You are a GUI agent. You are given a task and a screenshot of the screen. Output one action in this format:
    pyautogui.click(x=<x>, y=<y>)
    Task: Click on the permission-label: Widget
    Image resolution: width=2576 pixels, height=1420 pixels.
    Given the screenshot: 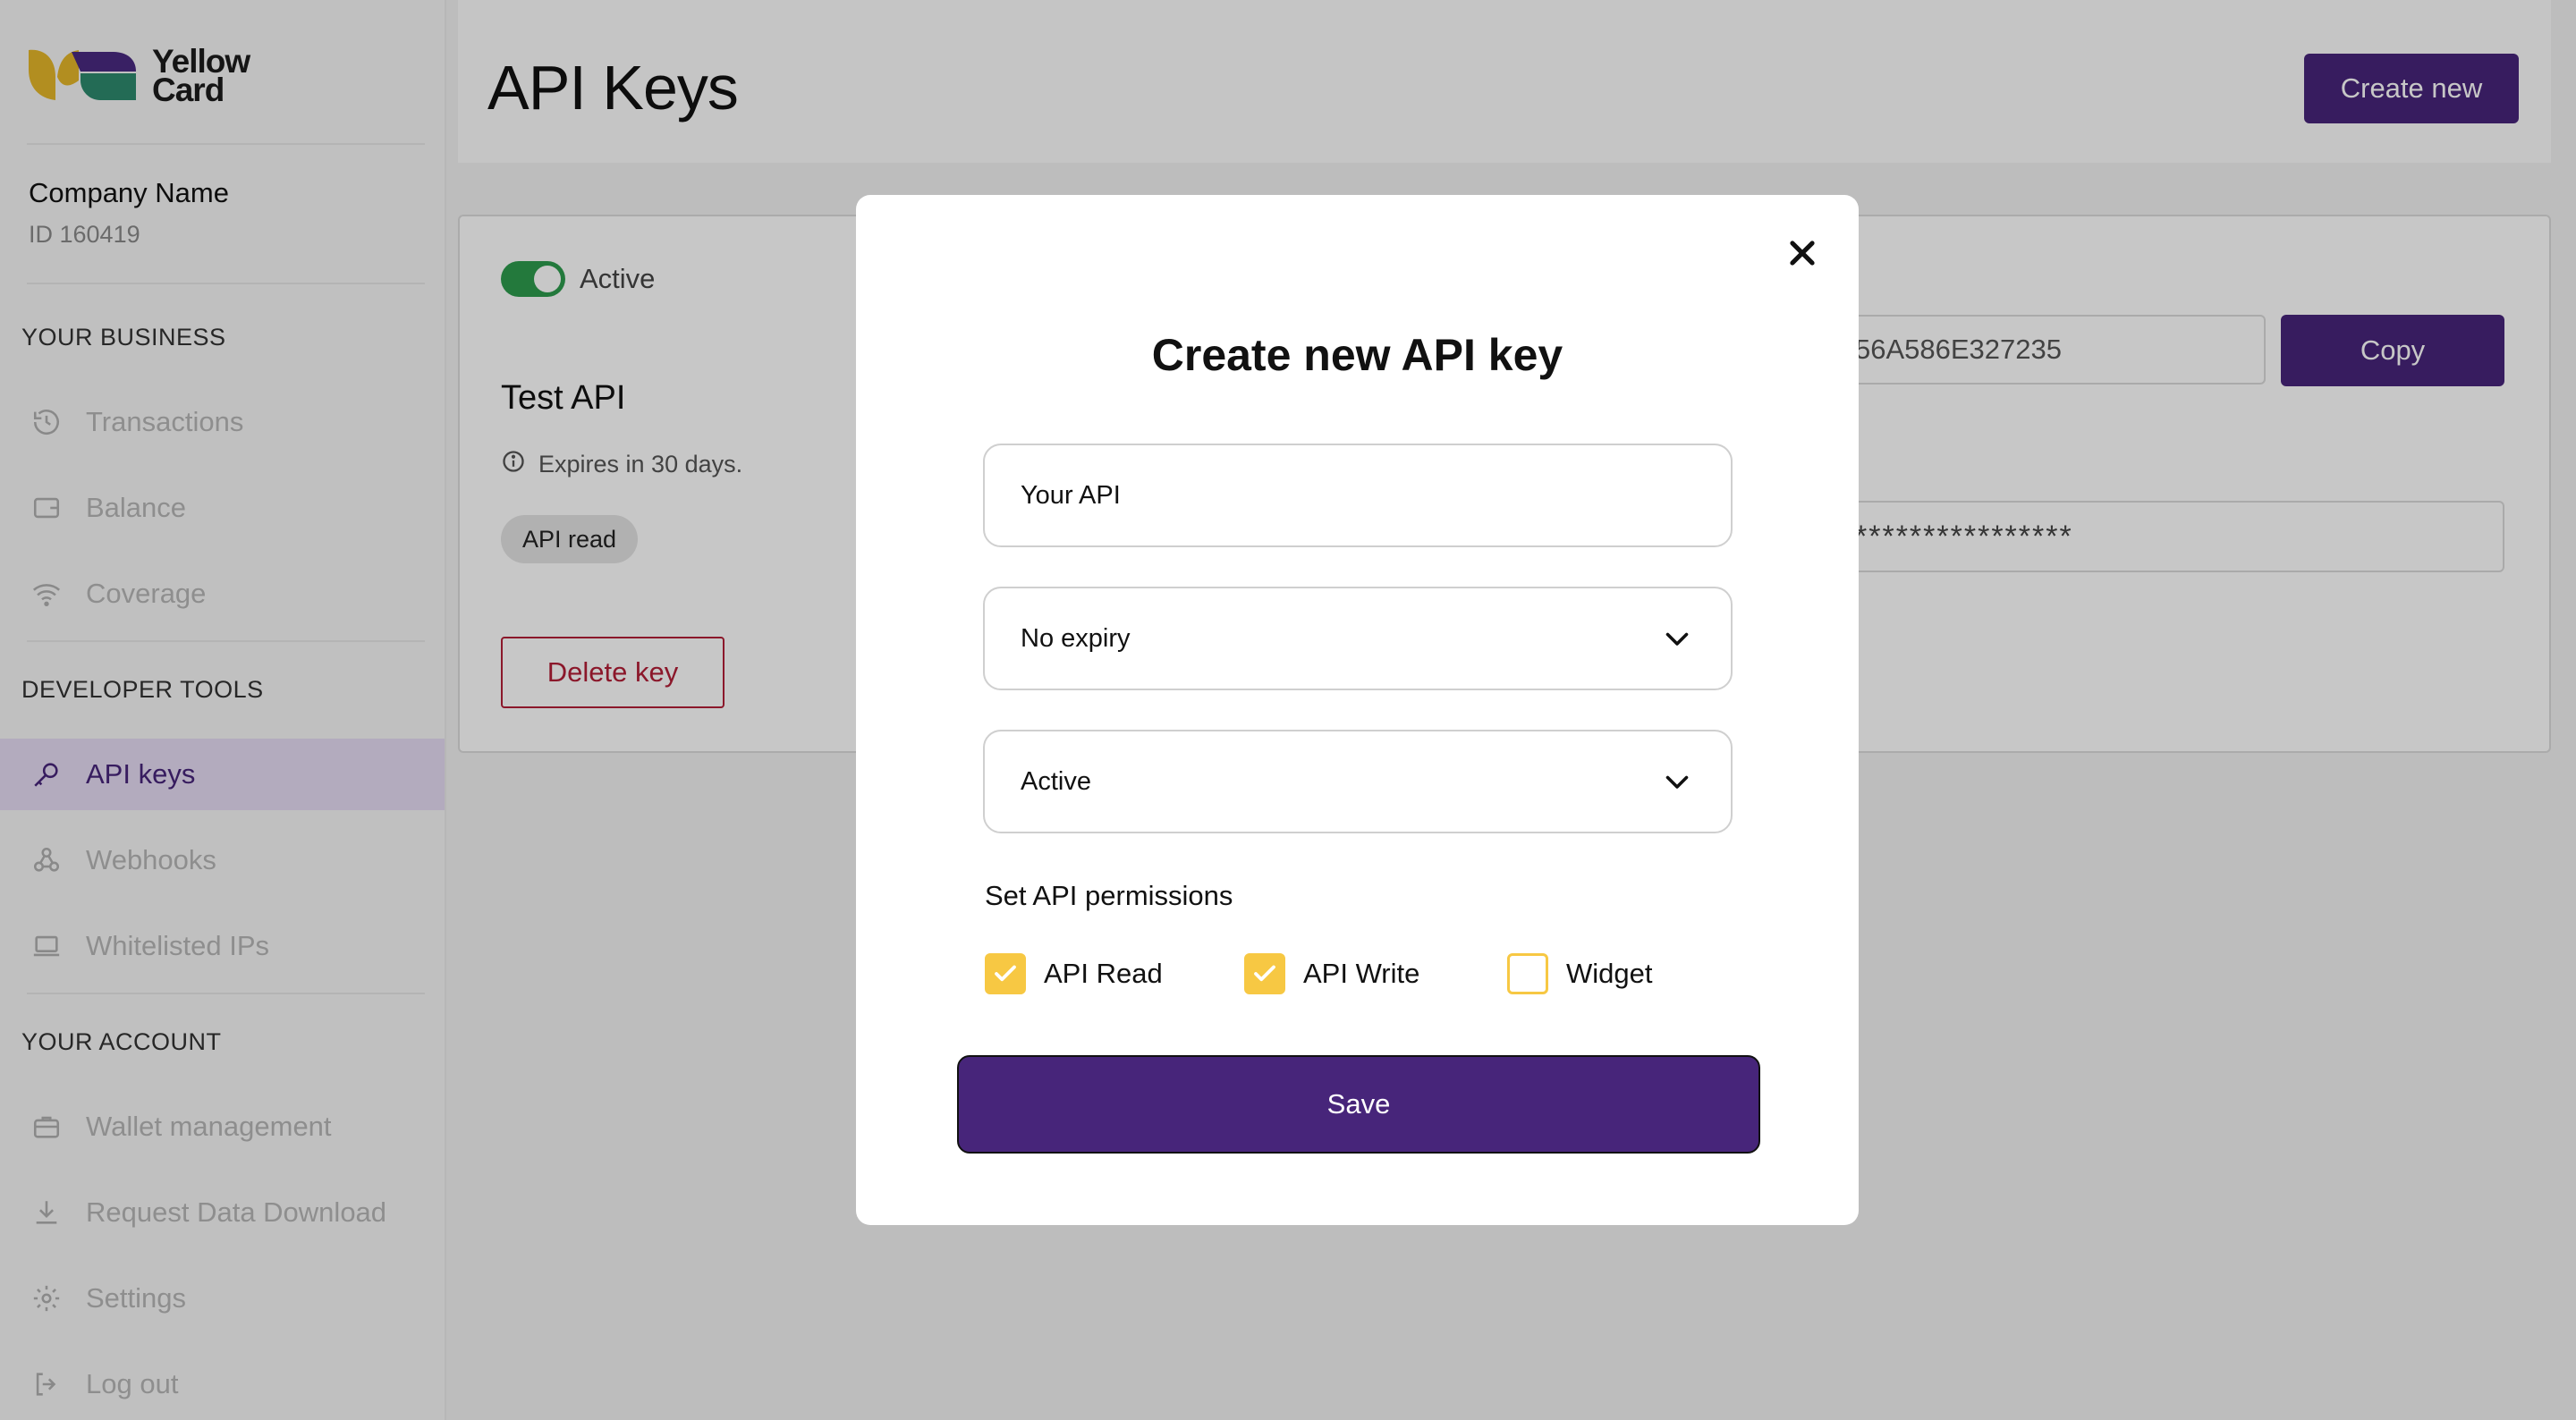 What is the action you would take?
    pyautogui.click(x=1609, y=974)
    